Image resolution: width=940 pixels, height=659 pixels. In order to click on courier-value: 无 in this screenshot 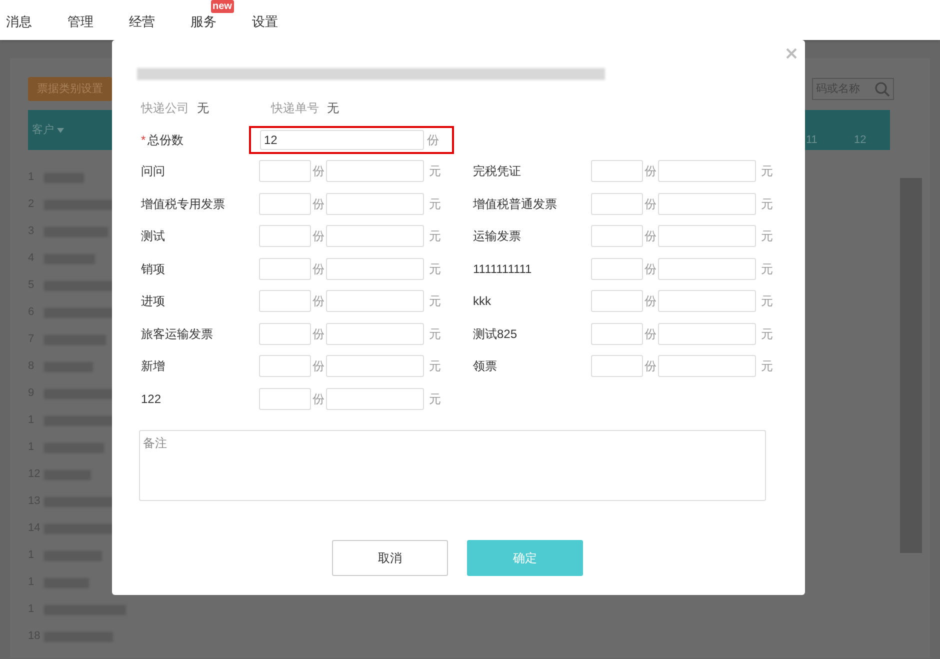, I will do `click(203, 108)`.